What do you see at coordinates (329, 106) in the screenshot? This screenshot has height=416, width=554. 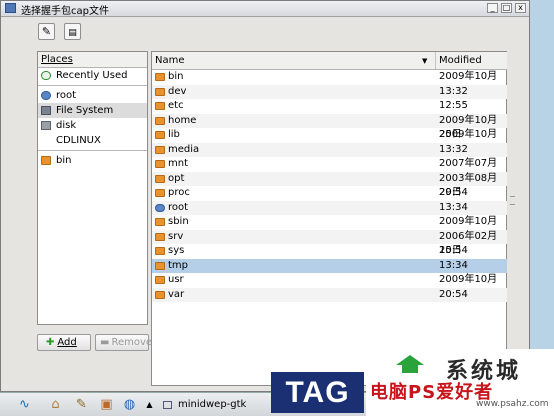 I see `file-row: etc 12:55` at bounding box center [329, 106].